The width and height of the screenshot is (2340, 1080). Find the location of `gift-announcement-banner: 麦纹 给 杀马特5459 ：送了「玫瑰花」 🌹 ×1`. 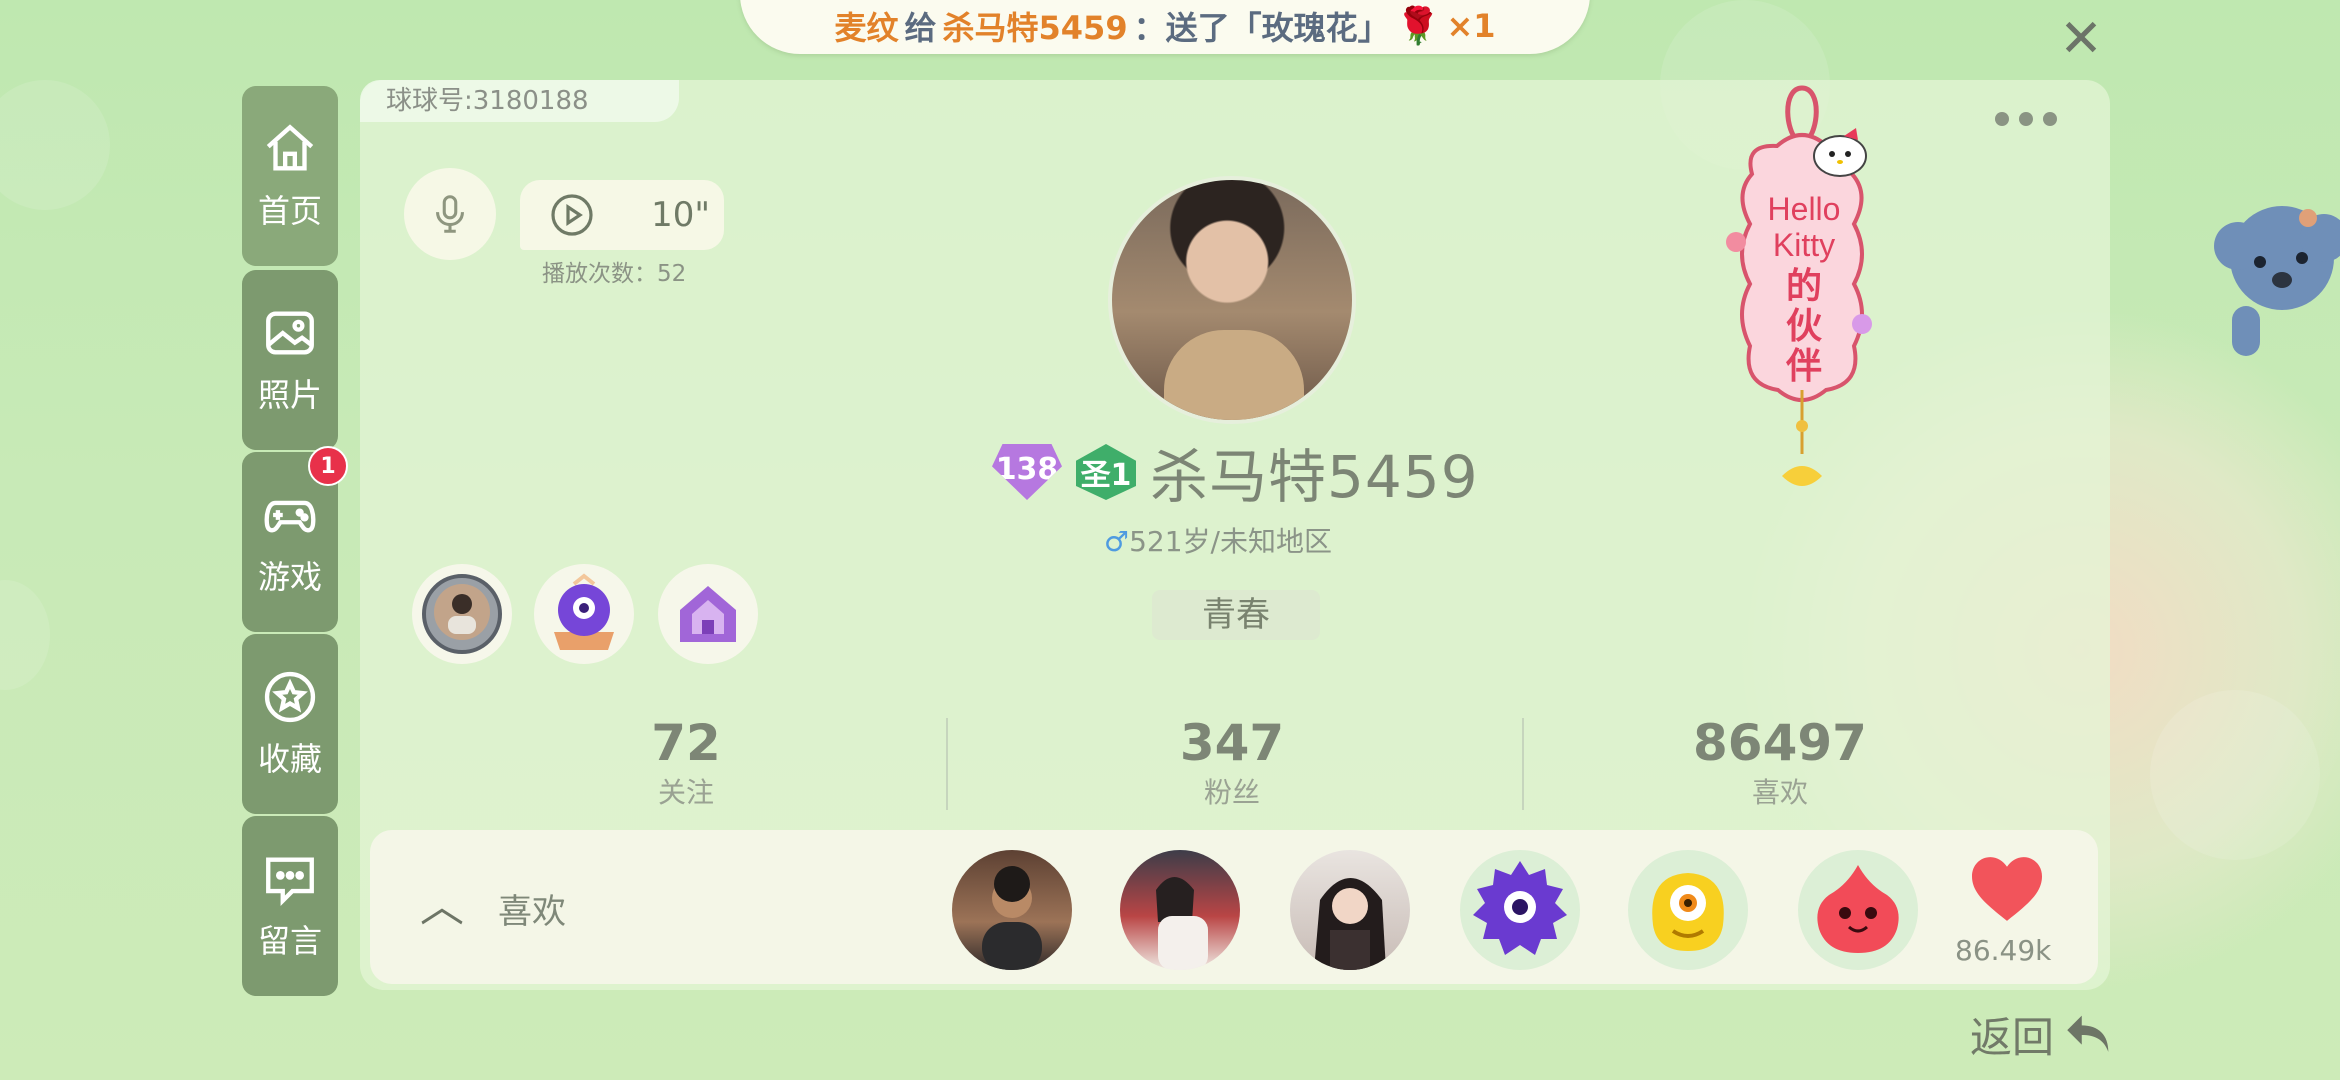

gift-announcement-banner: 麦纹 给 杀马特5459 ：送了「玫瑰花」 🌹 ×1 is located at coordinates (1165, 27).